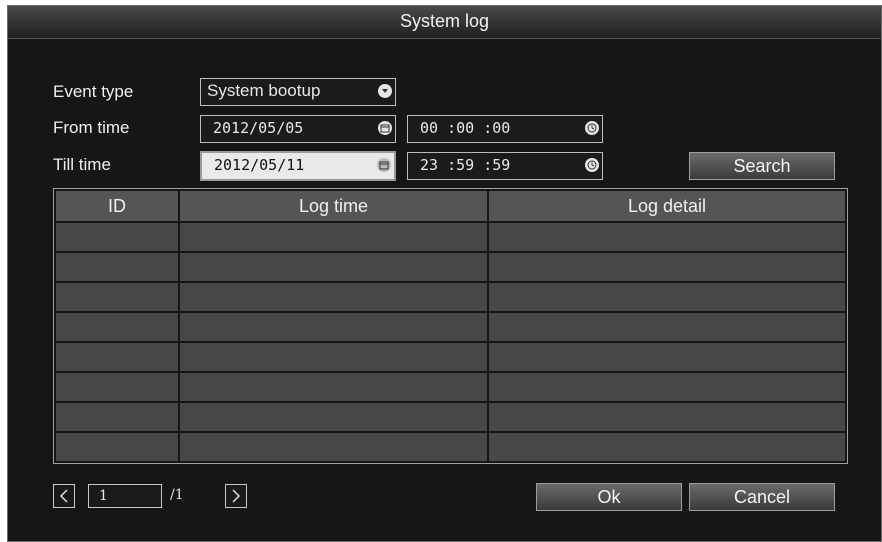 Image resolution: width=882 pixels, height=542 pixels. What do you see at coordinates (82, 164) in the screenshot?
I see `till-time-label: Till time` at bounding box center [82, 164].